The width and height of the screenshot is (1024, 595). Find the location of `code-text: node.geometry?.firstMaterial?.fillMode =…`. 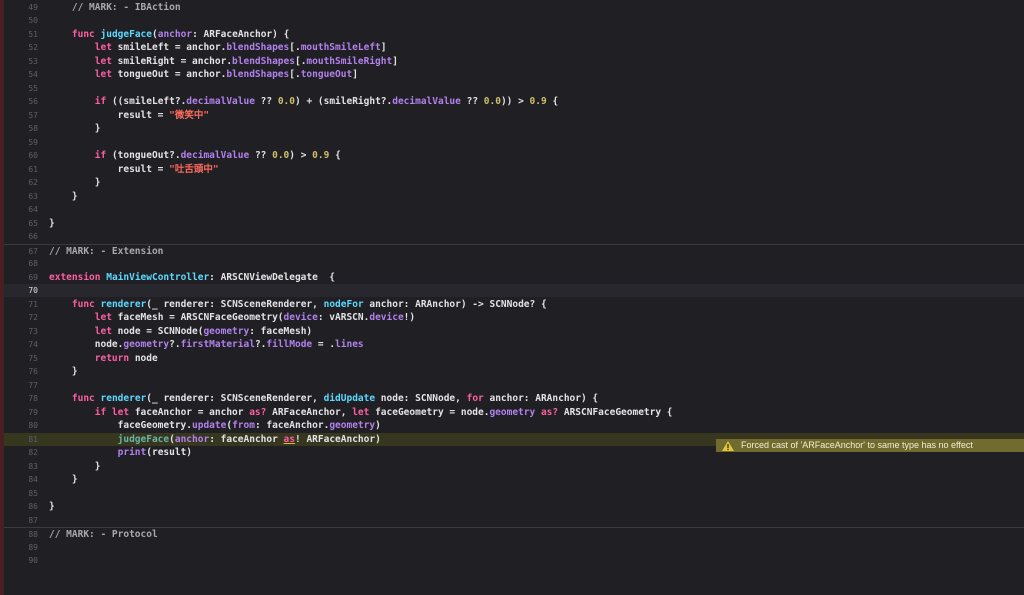

code-text: node.geometry?.firstMaterial?.fillMode =… is located at coordinates (206, 344).